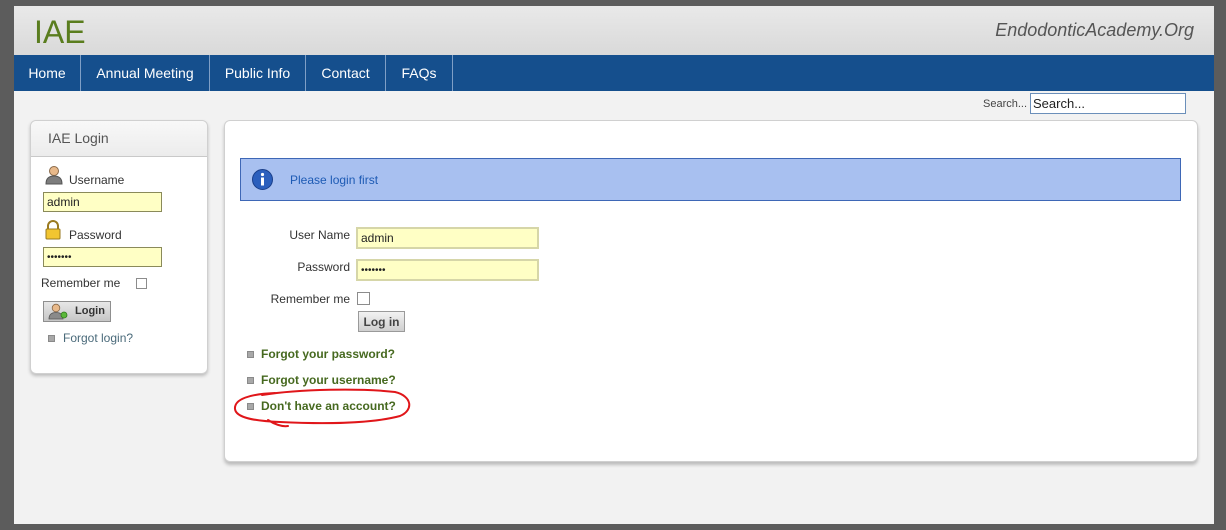 The image size is (1226, 530). I want to click on main-password-field, so click(447, 270).